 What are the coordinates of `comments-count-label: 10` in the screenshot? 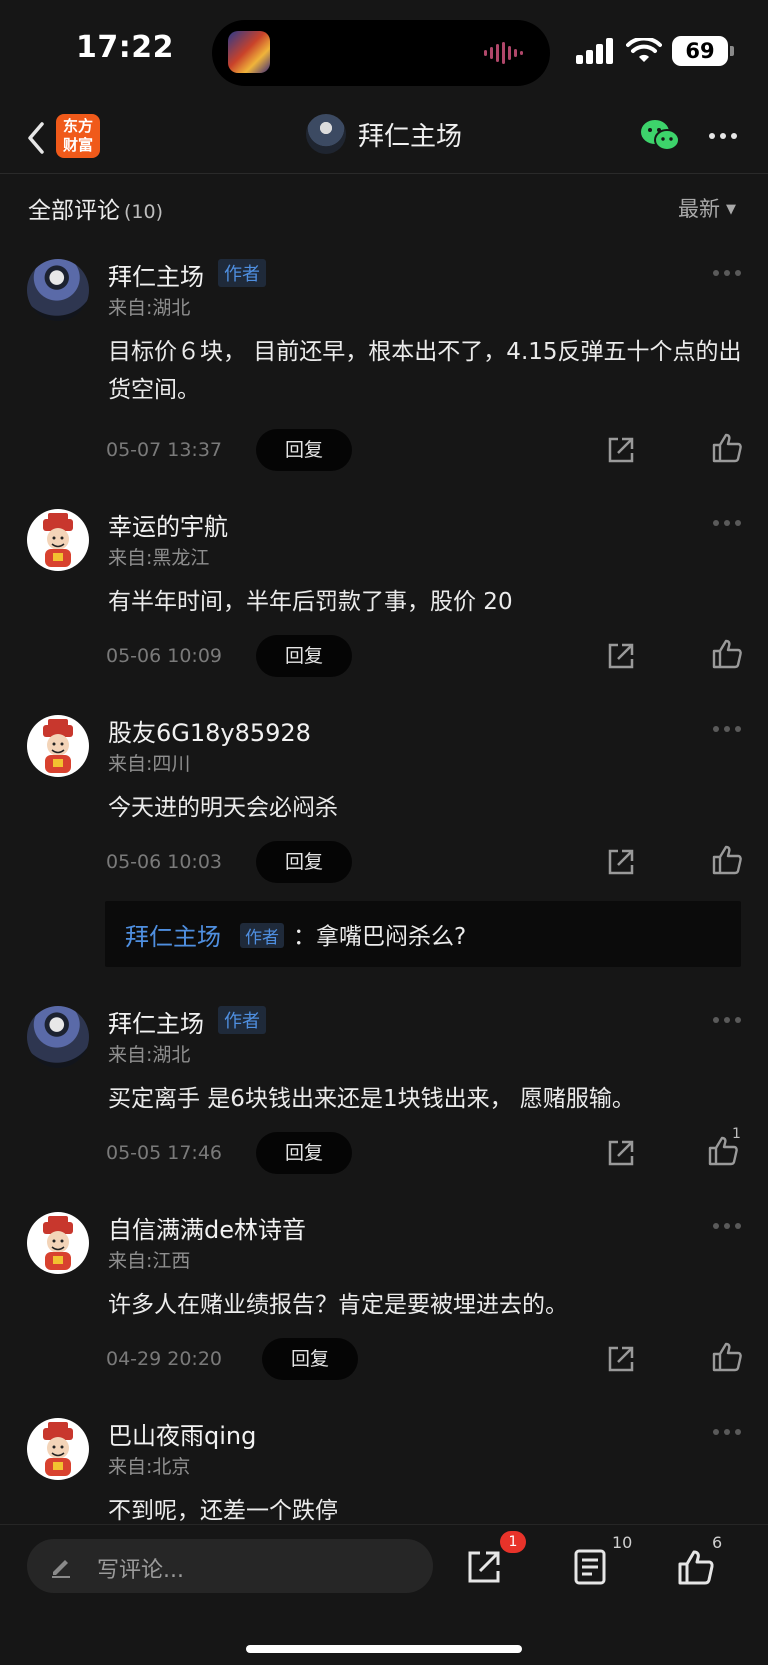 It's located at (622, 1542).